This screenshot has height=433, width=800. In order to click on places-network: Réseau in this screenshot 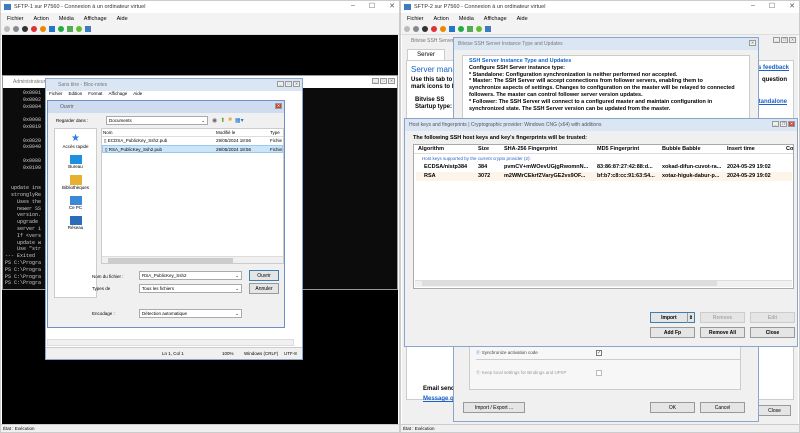, I will do `click(75, 223)`.